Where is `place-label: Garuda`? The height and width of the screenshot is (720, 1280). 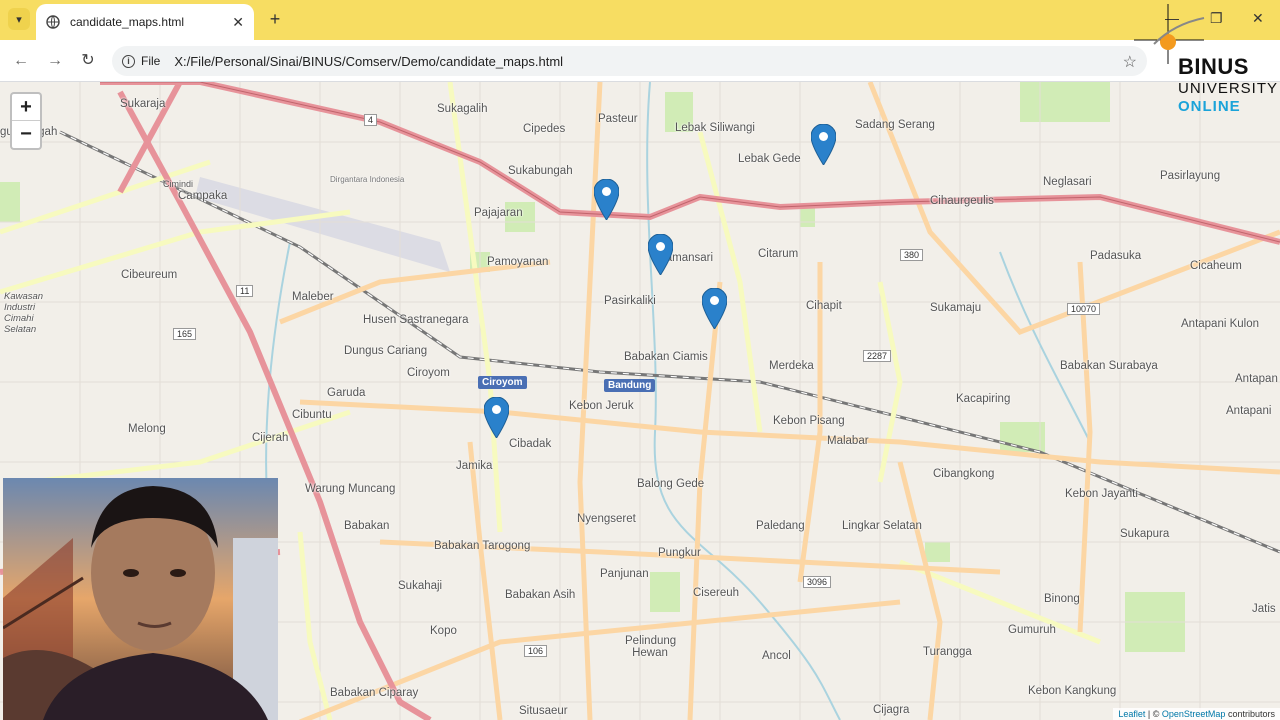 place-label: Garuda is located at coordinates (346, 393).